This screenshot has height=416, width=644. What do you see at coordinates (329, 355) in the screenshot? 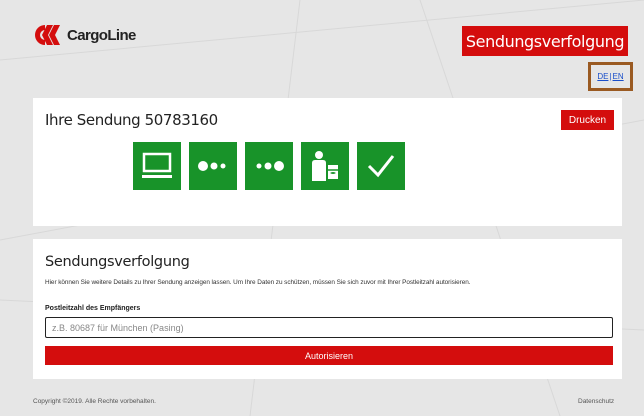
I see `authorize-button: Autorisieren` at bounding box center [329, 355].